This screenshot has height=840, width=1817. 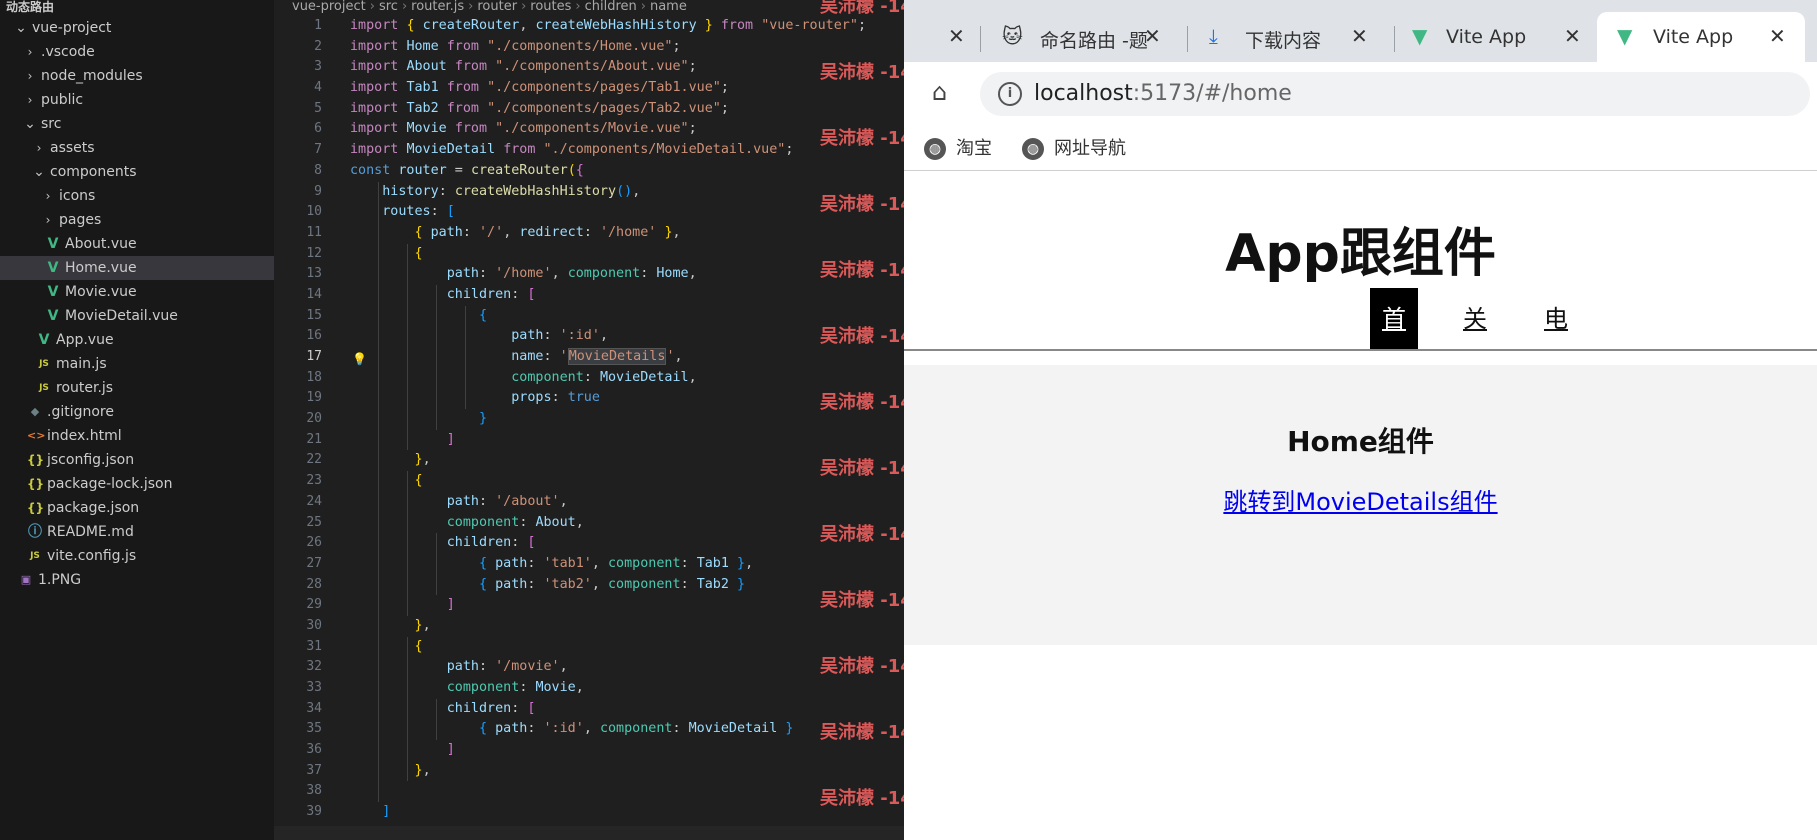 I want to click on code-line: 32 path: '/movie',, so click(x=589, y=667).